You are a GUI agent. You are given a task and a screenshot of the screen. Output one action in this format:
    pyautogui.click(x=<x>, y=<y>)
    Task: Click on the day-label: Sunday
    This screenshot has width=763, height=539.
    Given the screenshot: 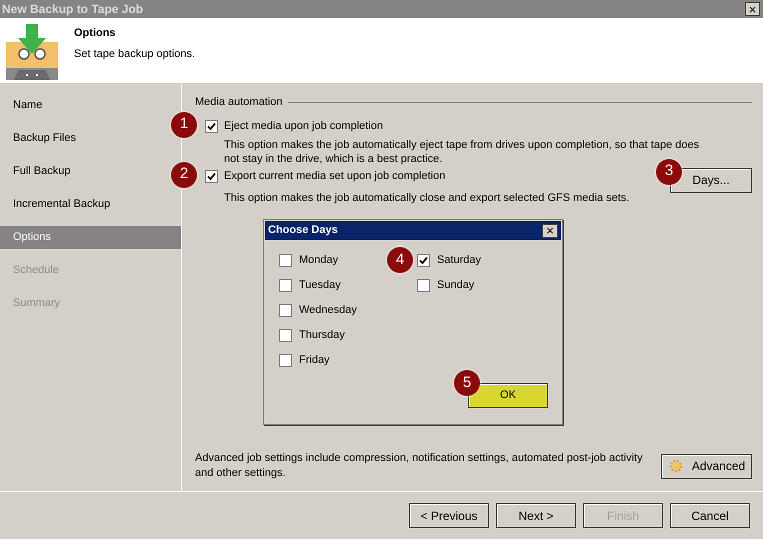 What is the action you would take?
    pyautogui.click(x=455, y=286)
    